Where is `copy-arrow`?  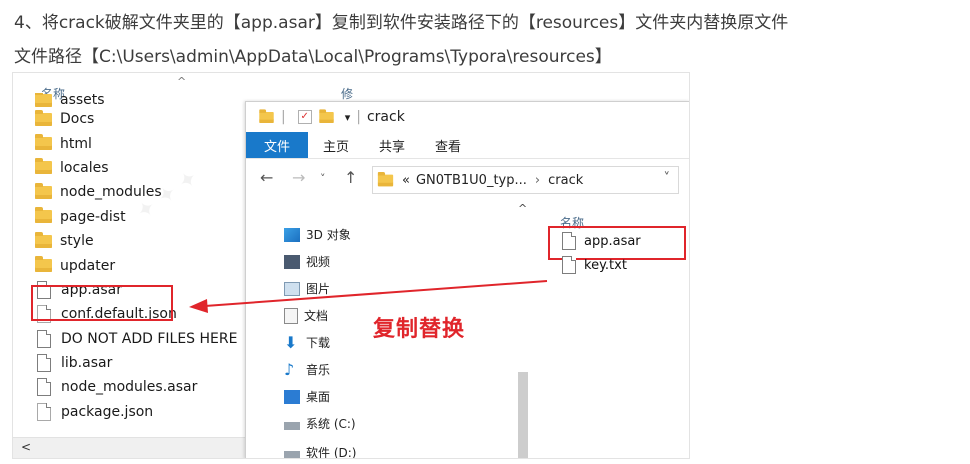
copy-arrow is located at coordinates (368, 296).